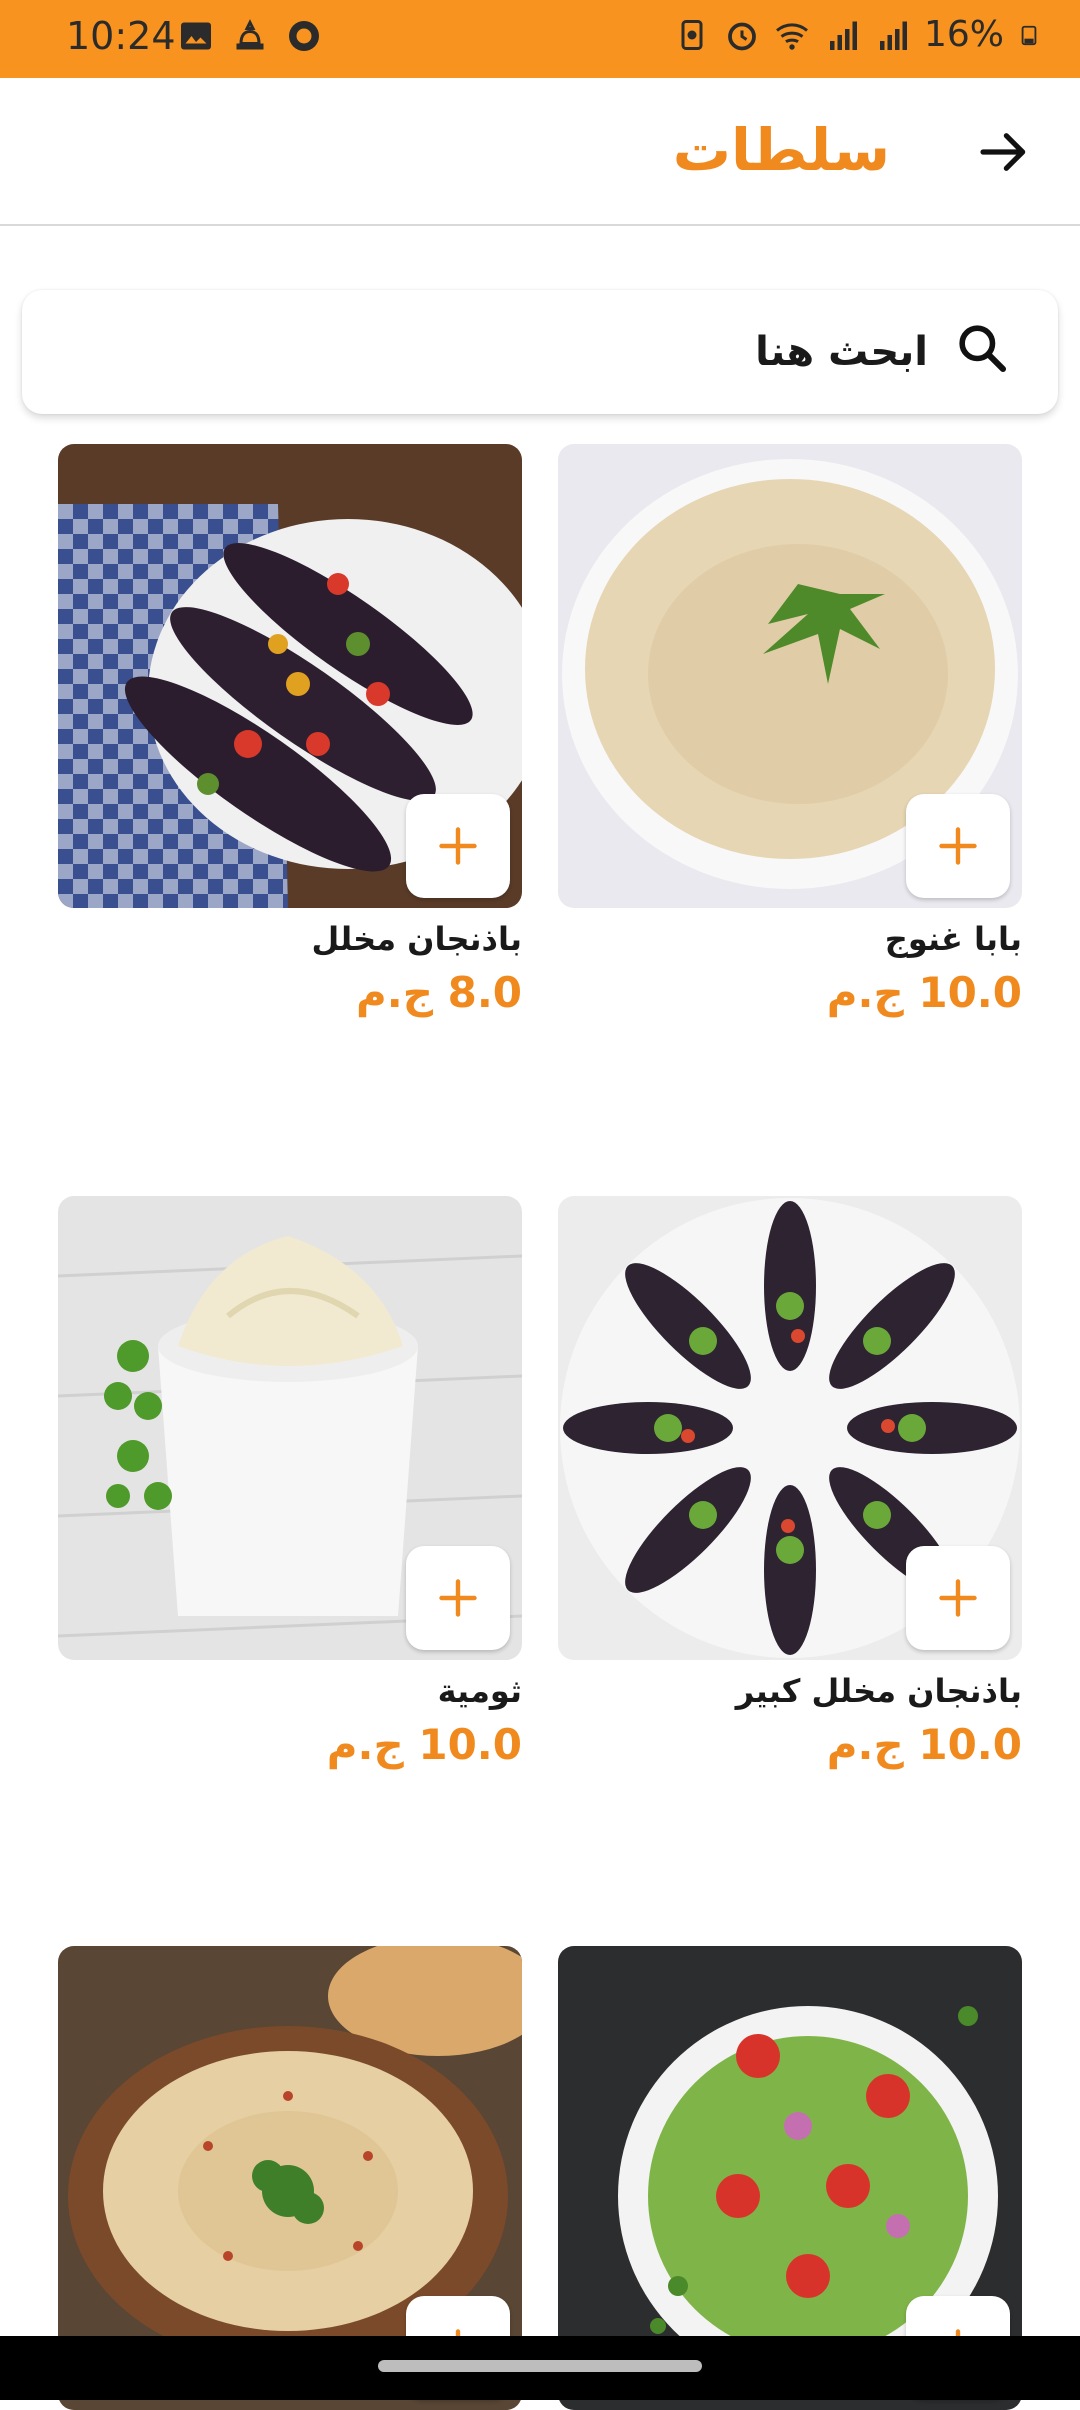  I want to click on system-nav-bar, so click(540, 2368).